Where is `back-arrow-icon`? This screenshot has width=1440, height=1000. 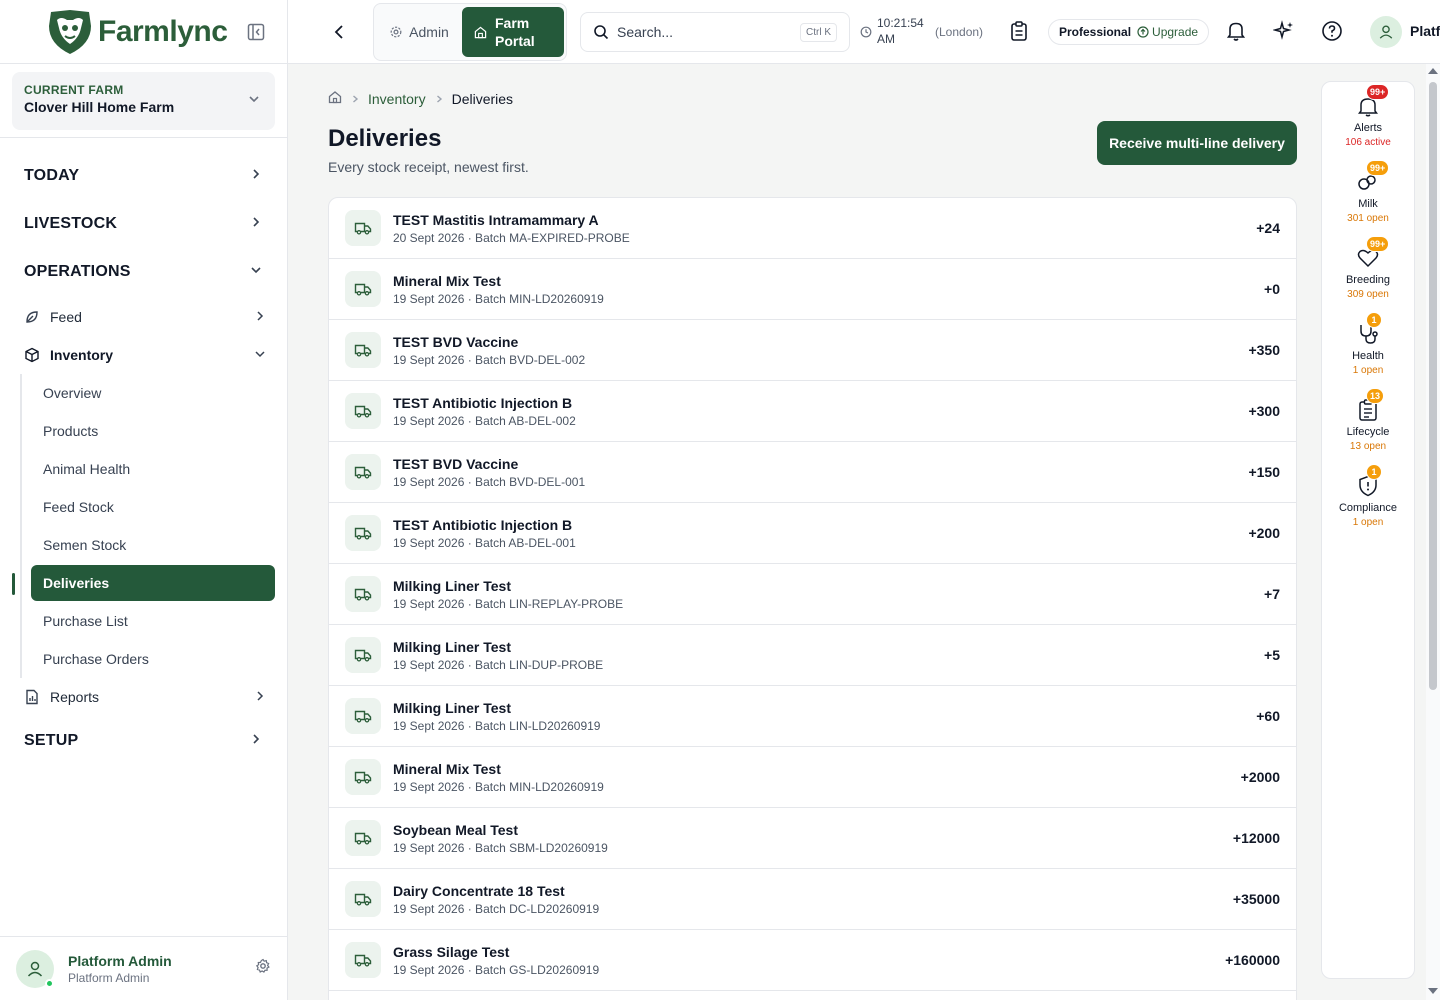 back-arrow-icon is located at coordinates (339, 34).